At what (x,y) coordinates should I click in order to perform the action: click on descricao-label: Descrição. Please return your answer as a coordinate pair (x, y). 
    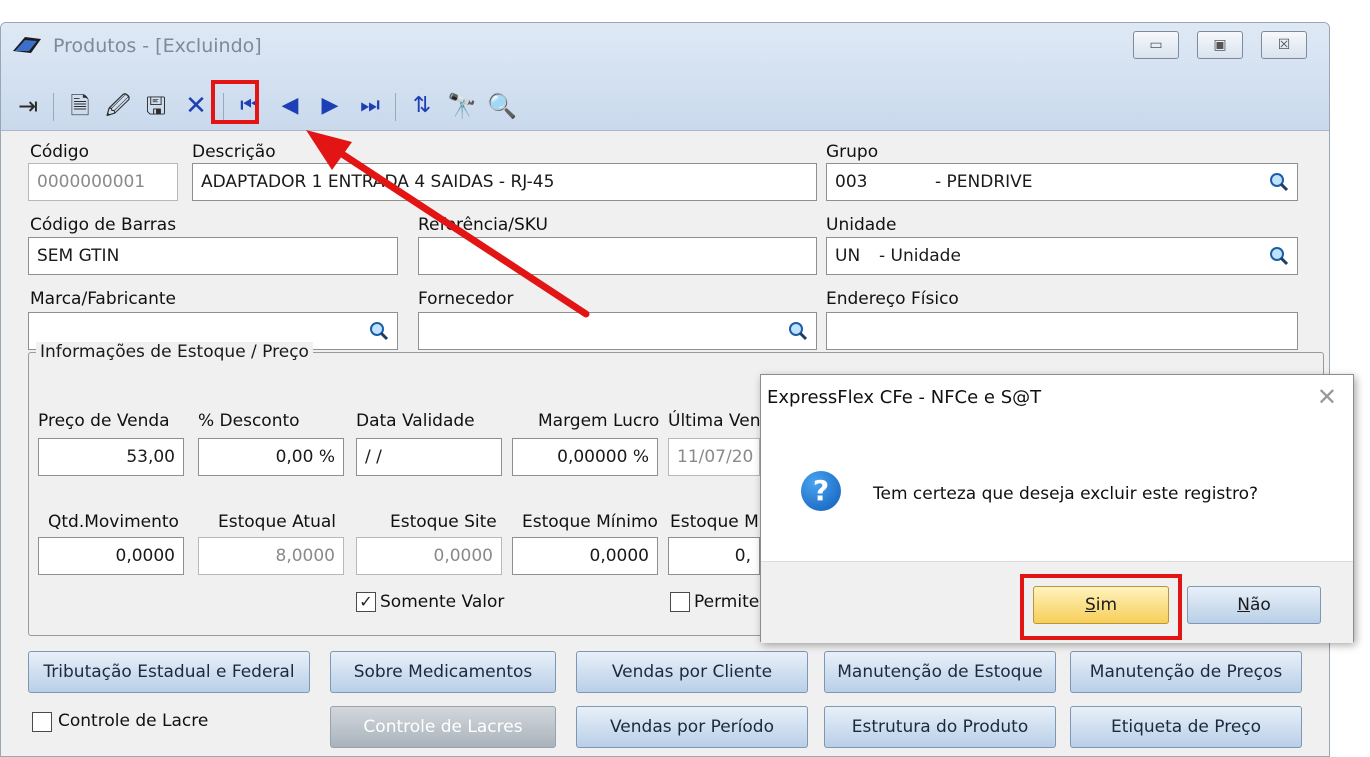
    Looking at the image, I should click on (234, 152).